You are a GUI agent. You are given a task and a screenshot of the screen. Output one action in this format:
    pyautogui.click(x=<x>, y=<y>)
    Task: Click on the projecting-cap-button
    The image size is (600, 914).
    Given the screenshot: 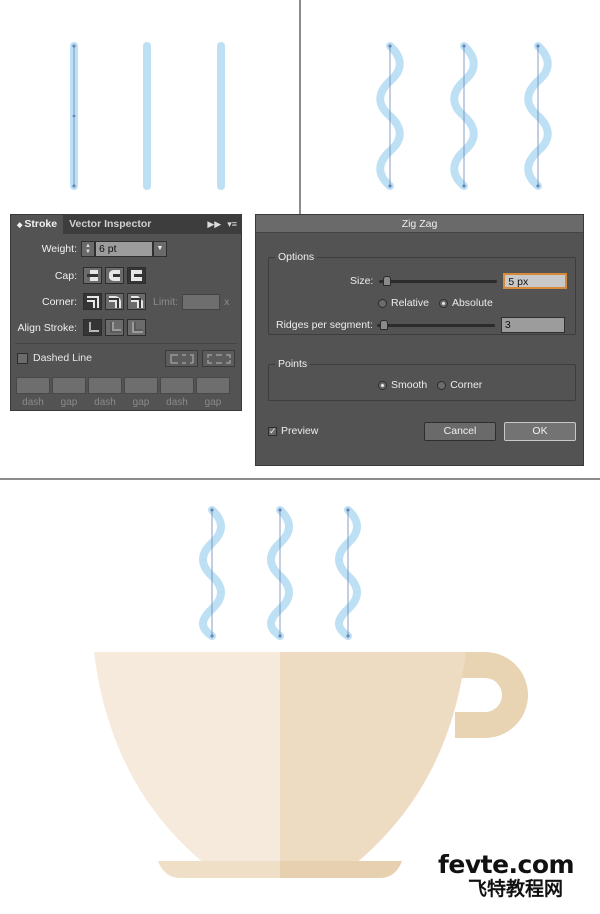 What is the action you would take?
    pyautogui.click(x=136, y=275)
    